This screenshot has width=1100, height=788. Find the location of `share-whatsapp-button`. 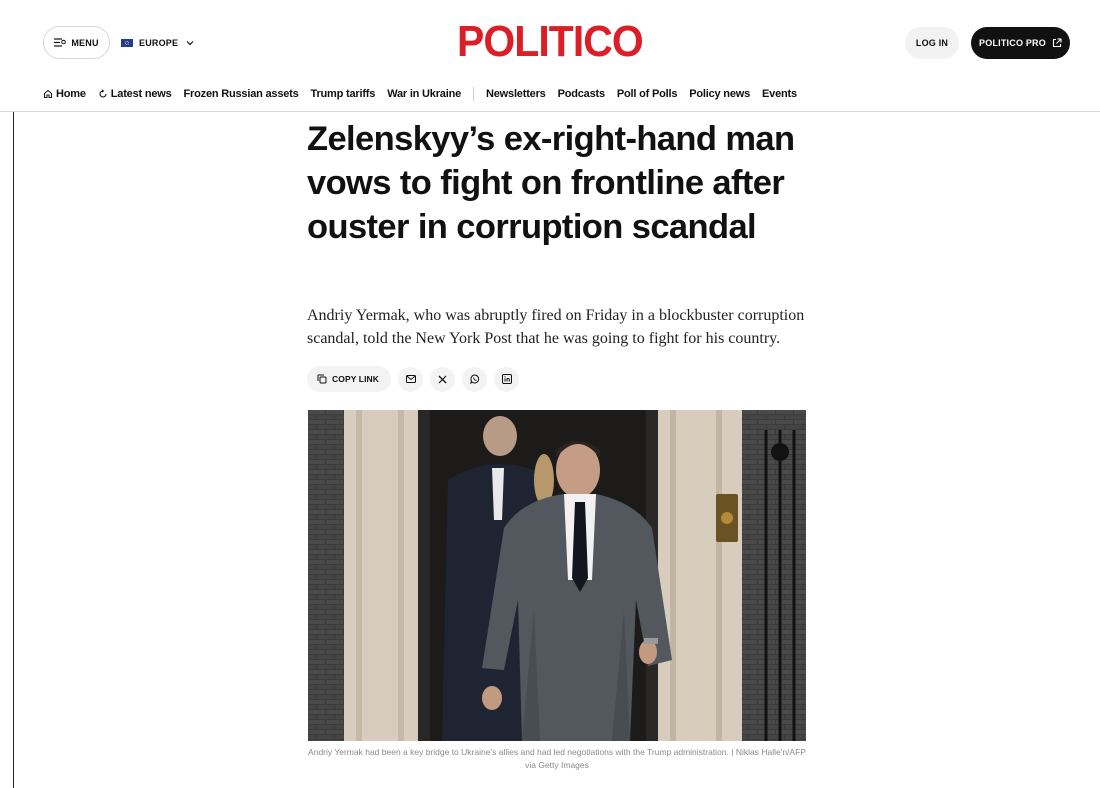

share-whatsapp-button is located at coordinates (475, 379).